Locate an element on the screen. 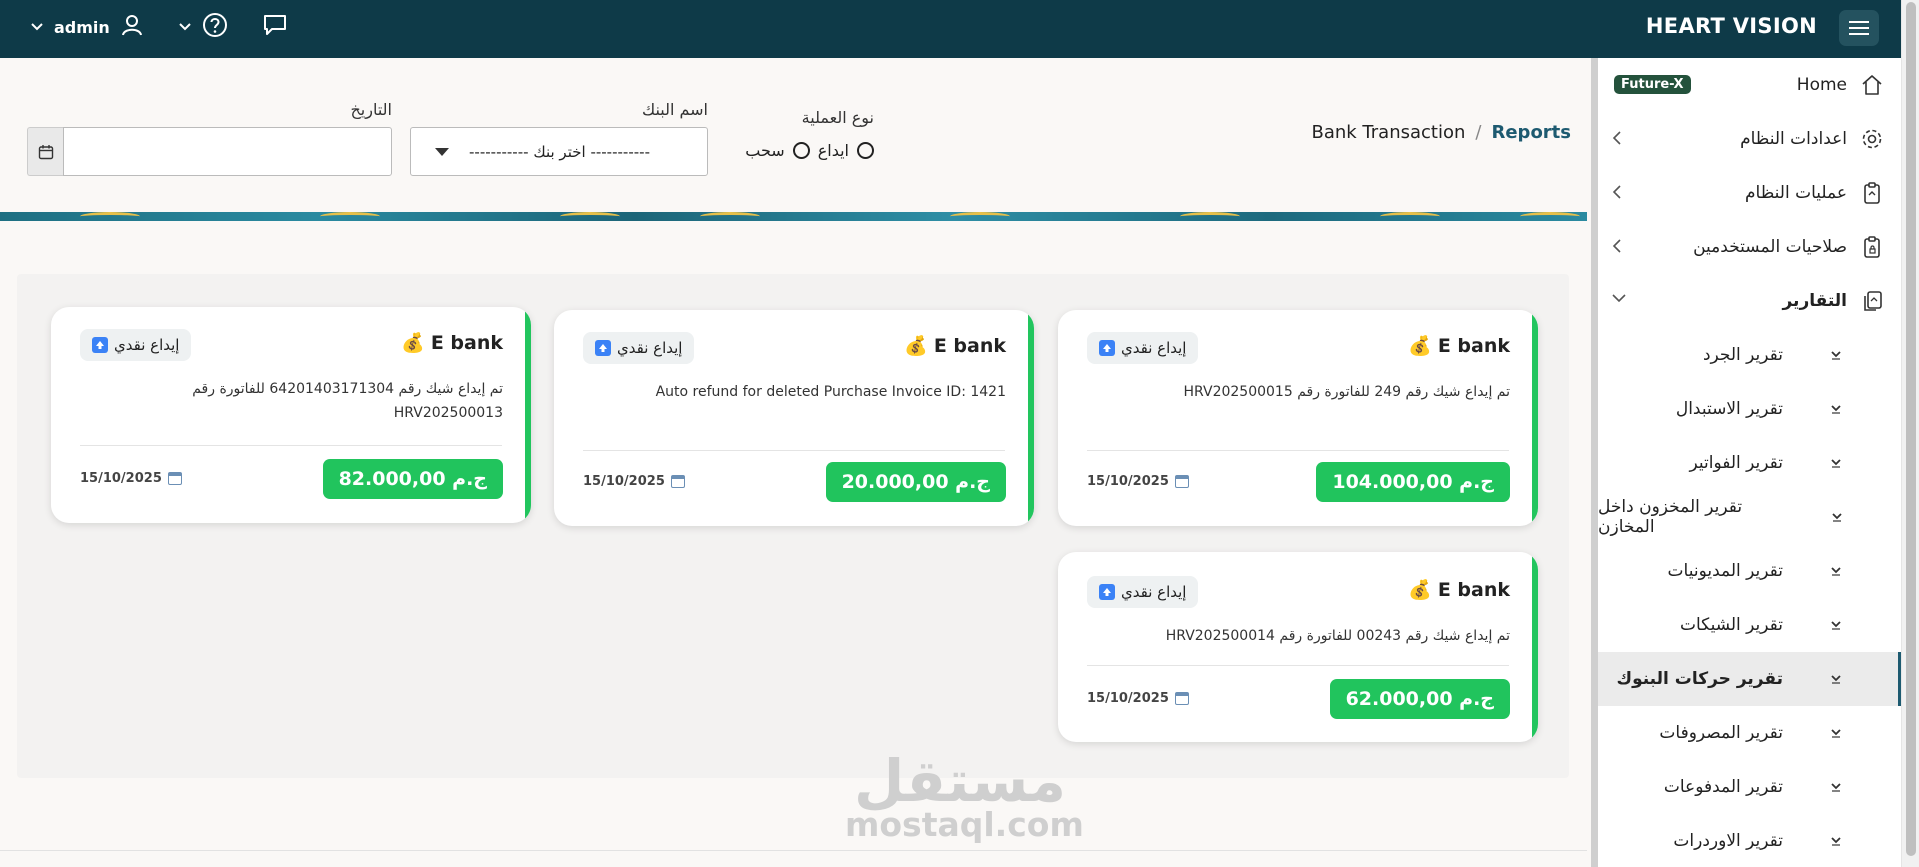 The height and width of the screenshot is (867, 1919). sidebar-item-label: تقرير المصروفات is located at coordinates (1721, 733).